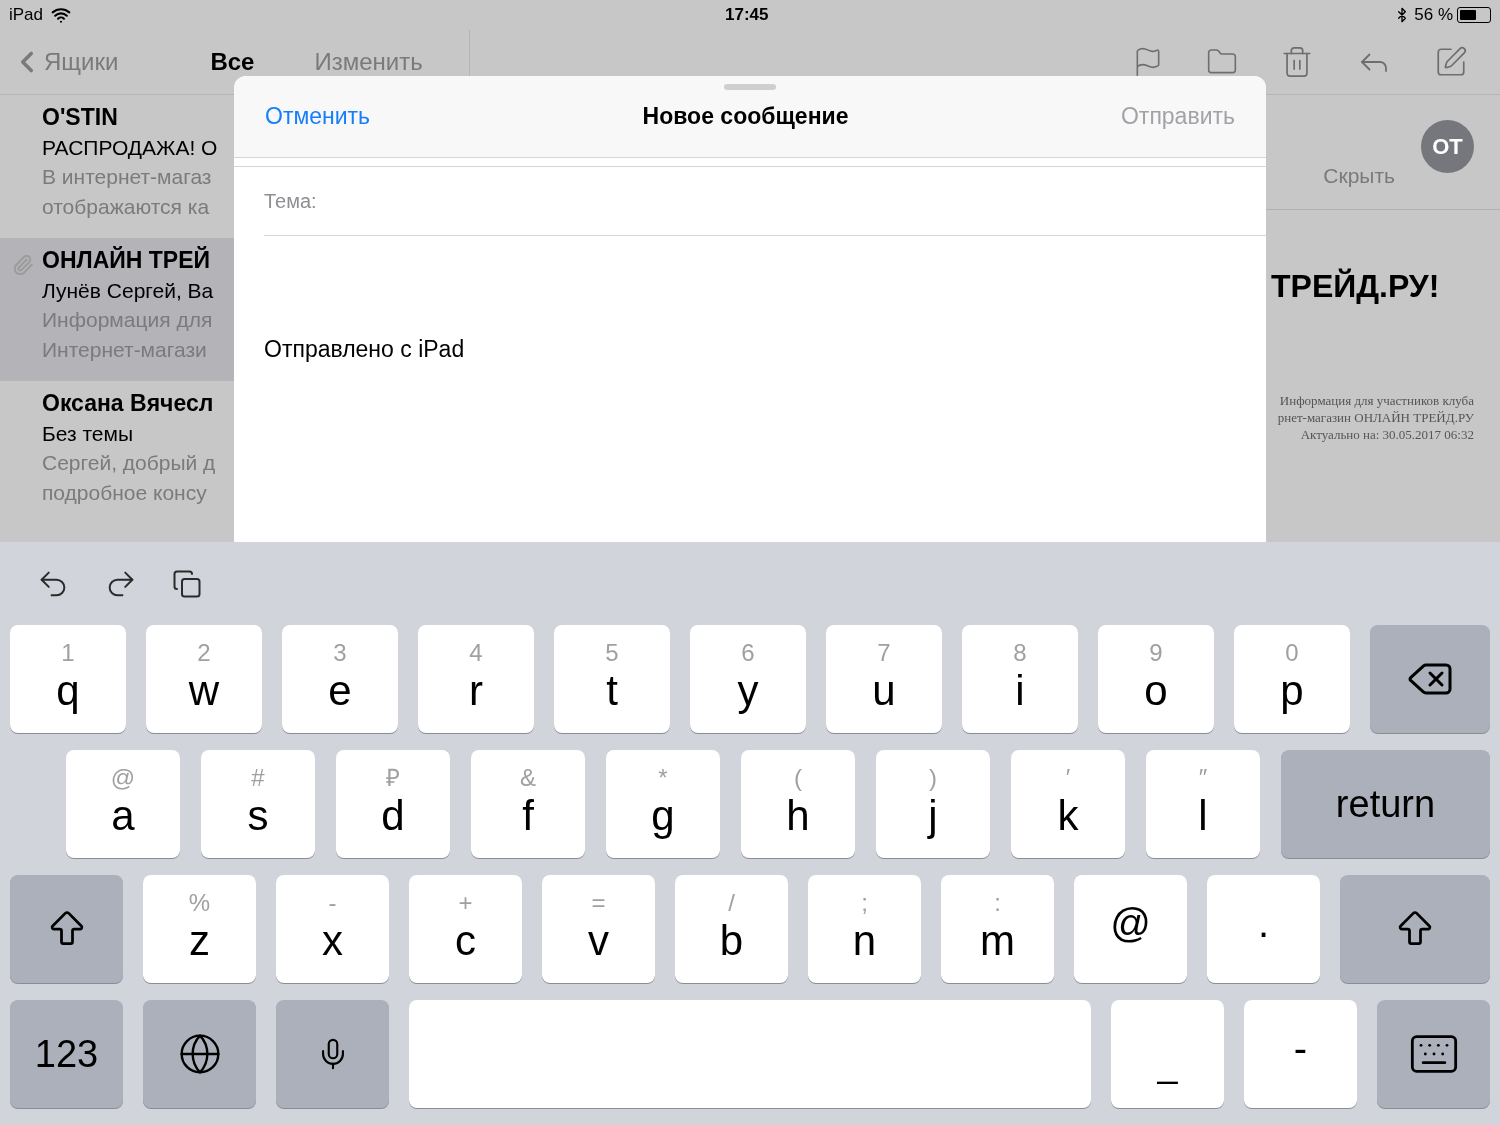 The width and height of the screenshot is (1500, 1125). Describe the element at coordinates (1447, 146) in the screenshot. I see `avatar: ОТ` at that location.